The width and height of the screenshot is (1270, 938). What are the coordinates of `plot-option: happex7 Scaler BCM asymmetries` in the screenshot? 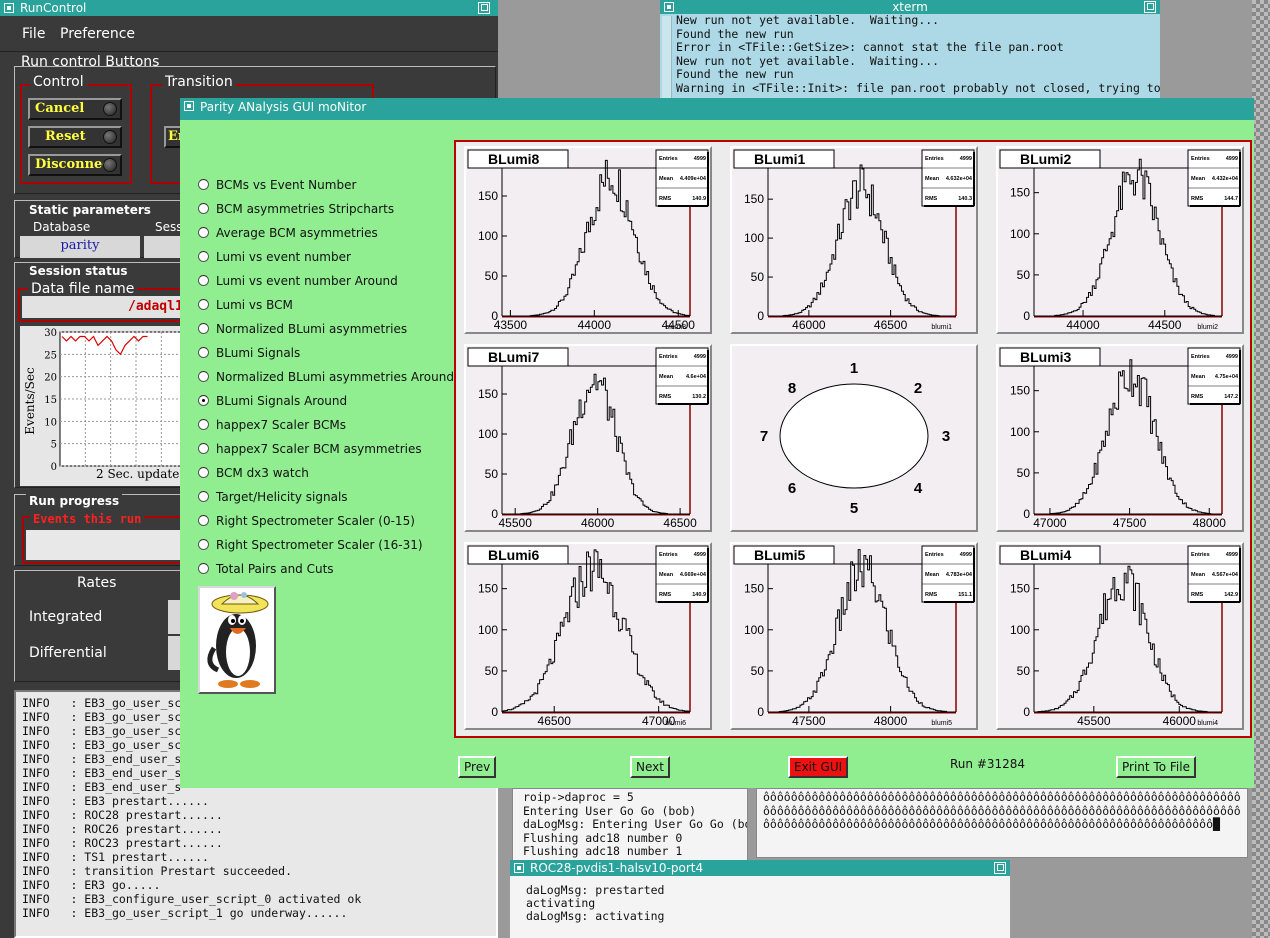 It's located at (310, 449).